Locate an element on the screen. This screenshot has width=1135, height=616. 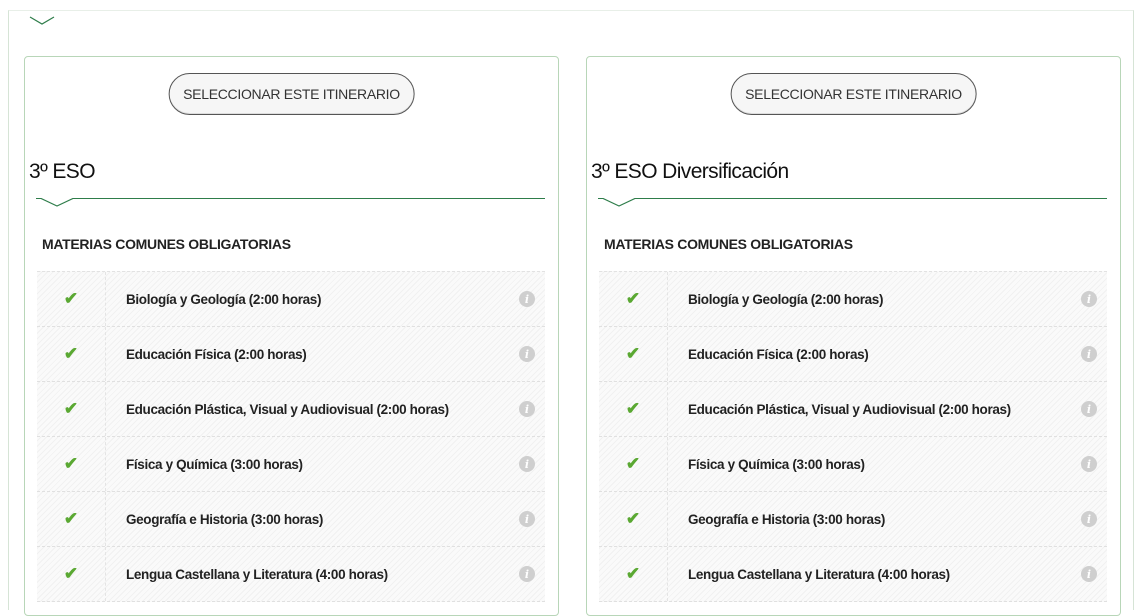
itinerary-title: 3º ESO is located at coordinates (62, 171).